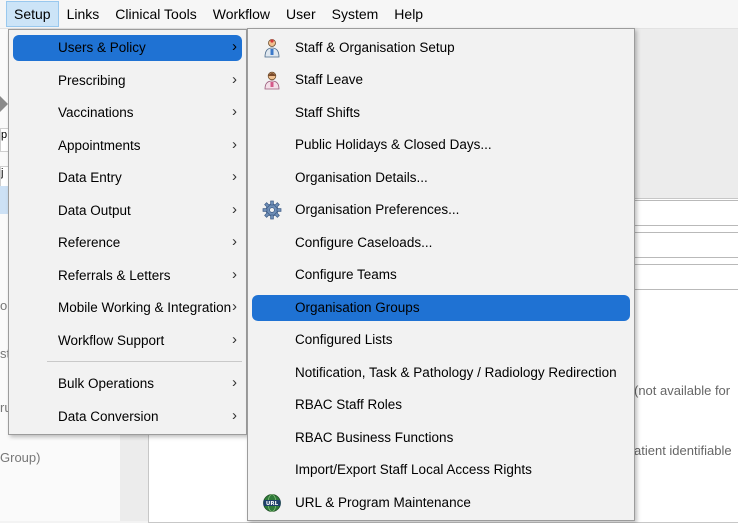 Image resolution: width=738 pixels, height=523 pixels. I want to click on setup-item-data-output: Data Output ›, so click(127, 211).